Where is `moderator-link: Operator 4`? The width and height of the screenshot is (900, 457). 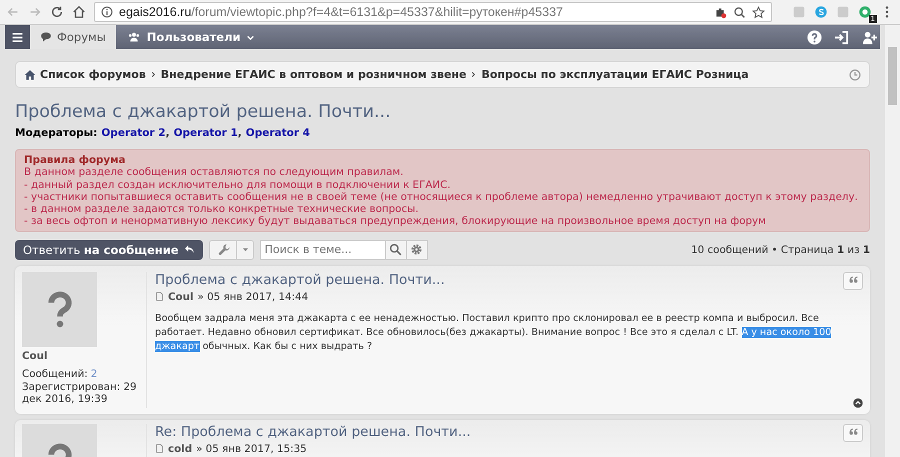
moderator-link: Operator 4 is located at coordinates (278, 133).